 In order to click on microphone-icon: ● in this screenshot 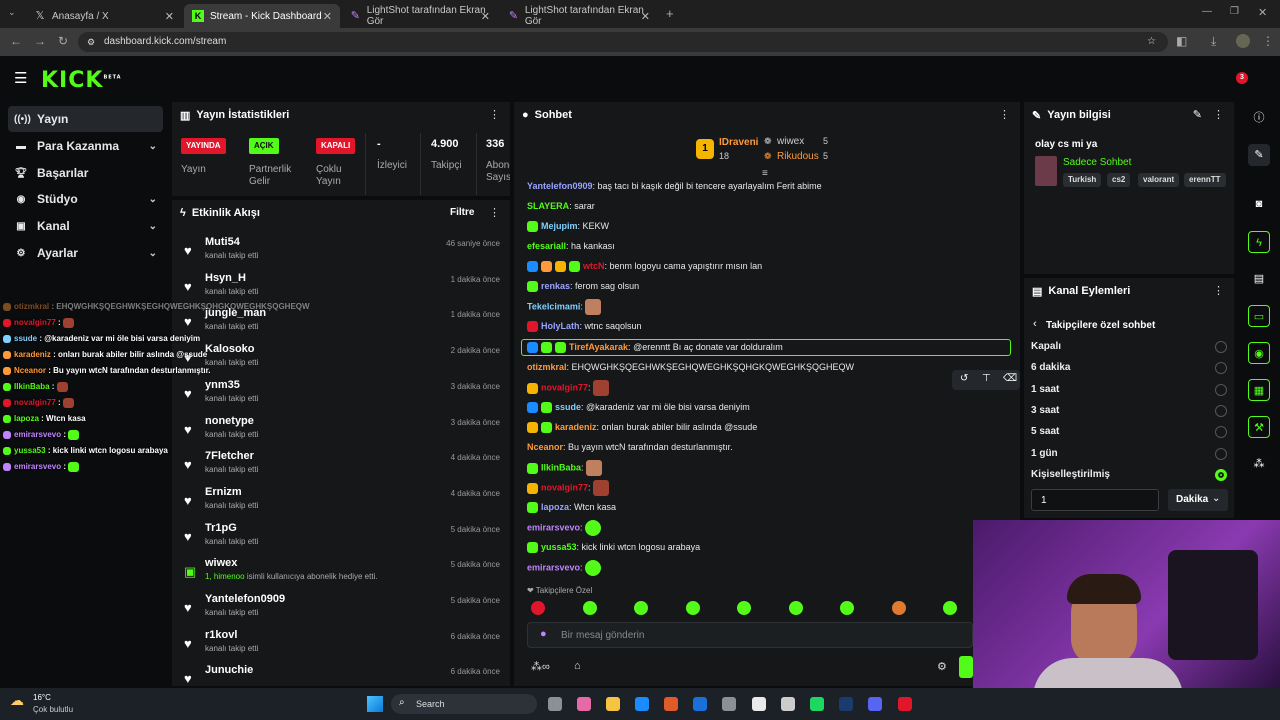, I will do `click(543, 634)`.